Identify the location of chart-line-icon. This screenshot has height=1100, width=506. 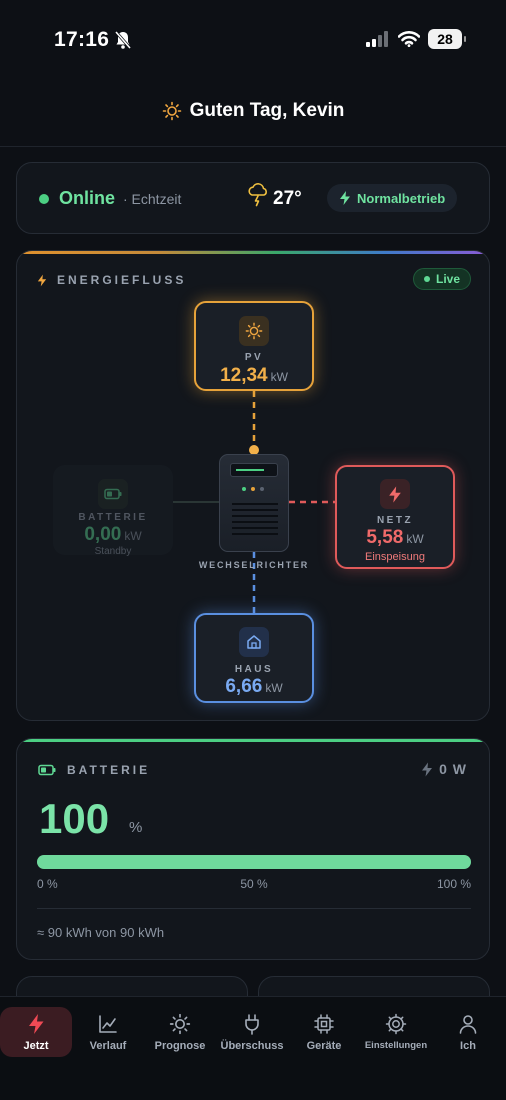
(108, 1024).